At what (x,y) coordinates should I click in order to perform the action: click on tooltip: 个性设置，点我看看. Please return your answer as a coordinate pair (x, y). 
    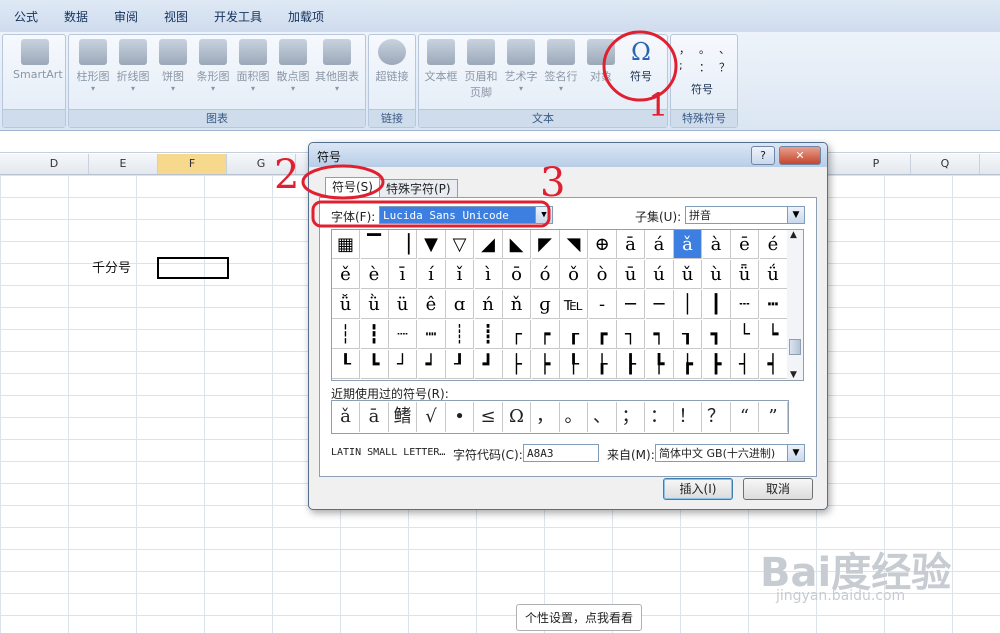
    Looking at the image, I should click on (579, 617).